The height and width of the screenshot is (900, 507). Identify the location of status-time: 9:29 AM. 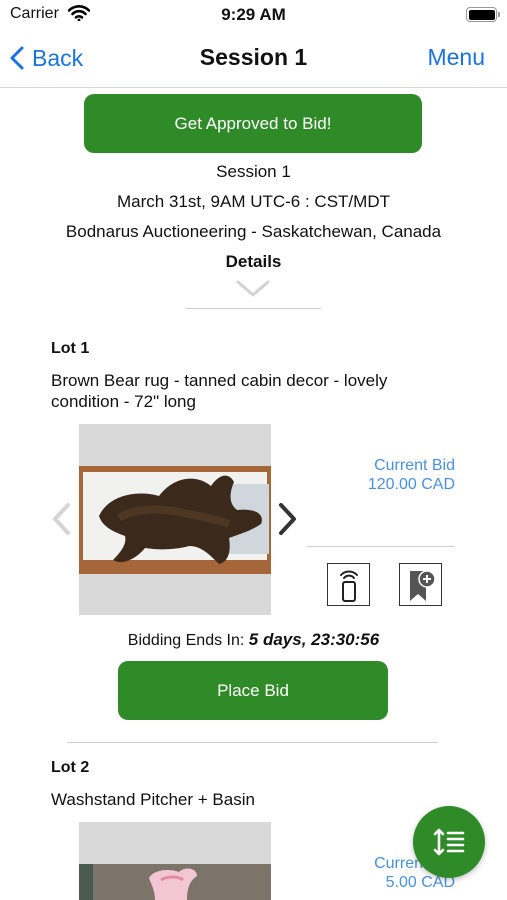
(253, 14).